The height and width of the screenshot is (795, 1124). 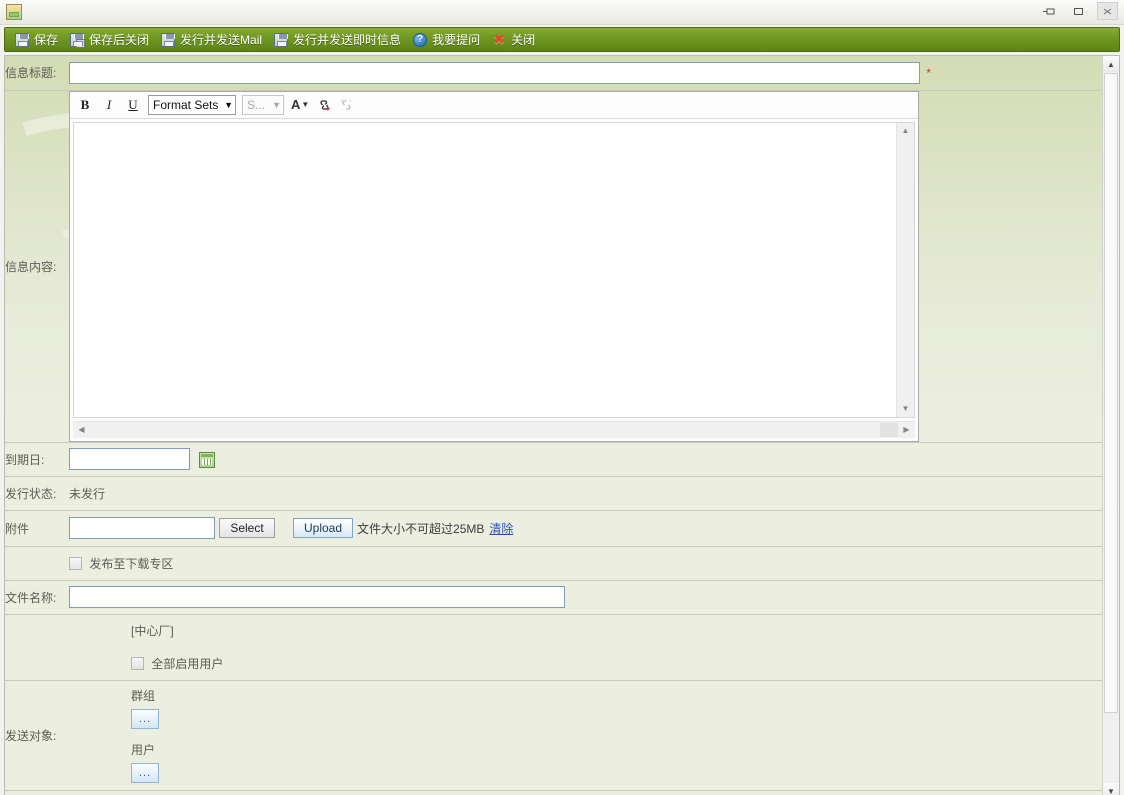 What do you see at coordinates (346, 105) in the screenshot?
I see `unlink-icon` at bounding box center [346, 105].